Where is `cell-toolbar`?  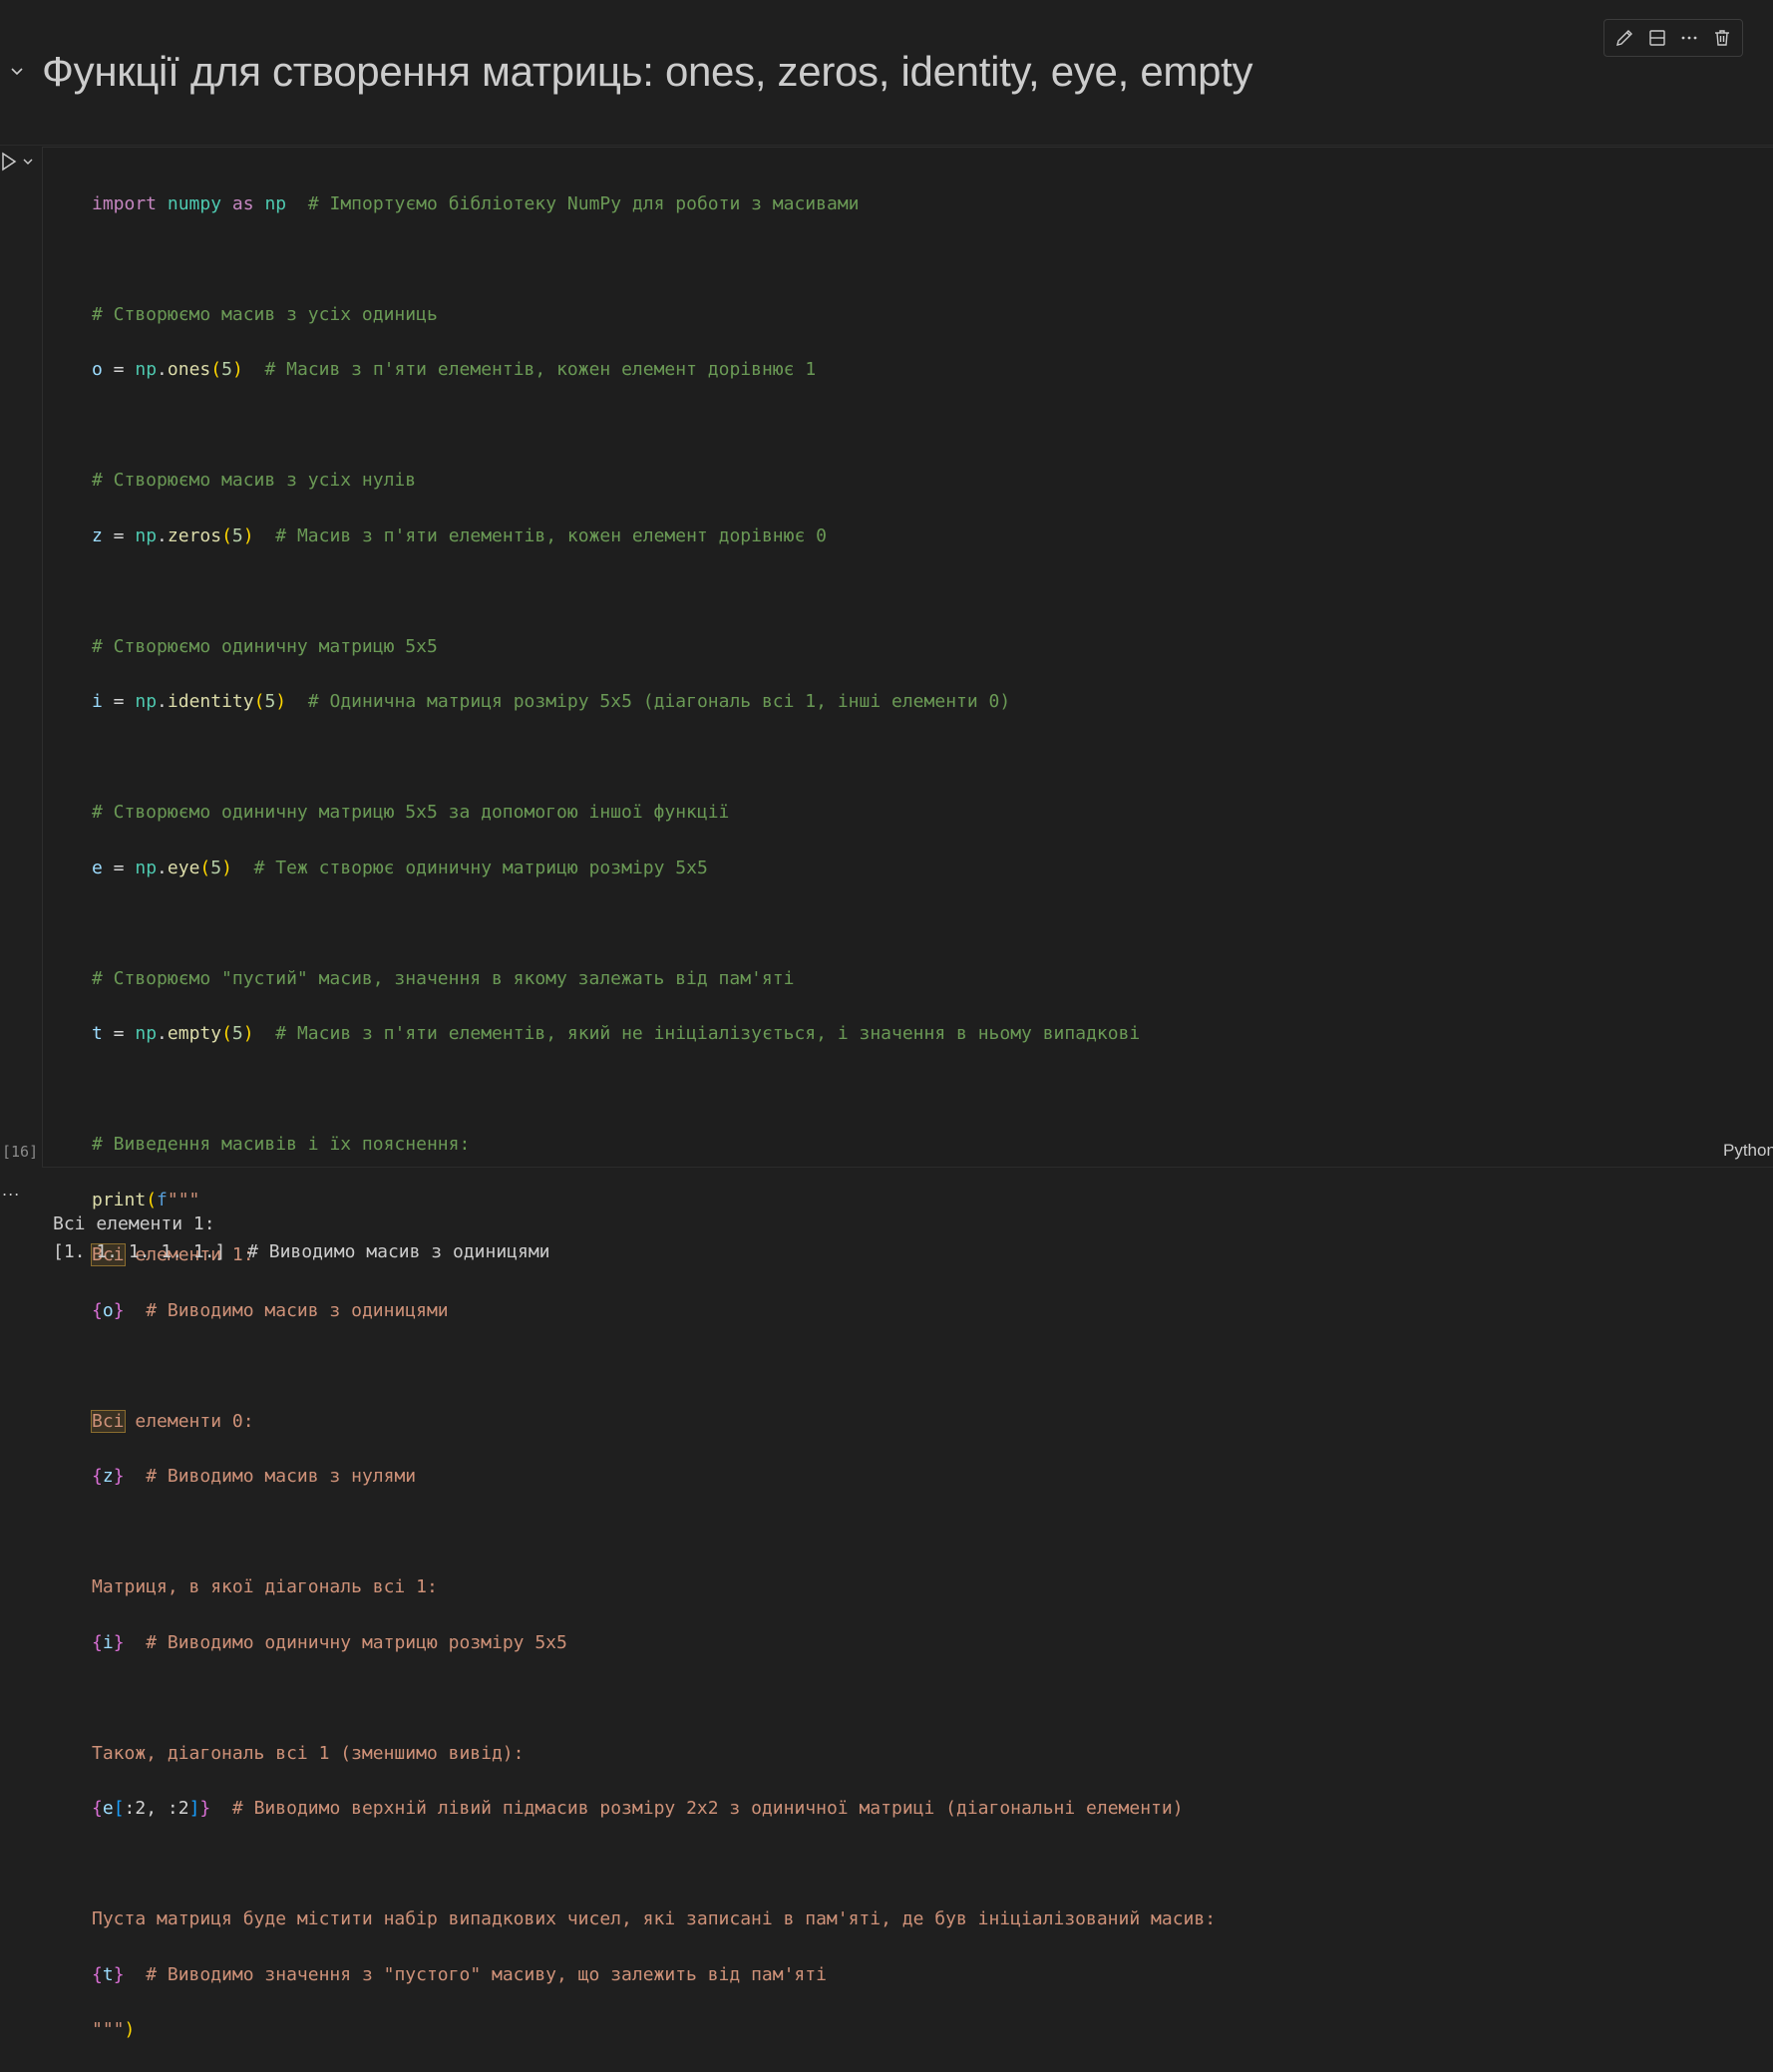
cell-toolbar is located at coordinates (1673, 38).